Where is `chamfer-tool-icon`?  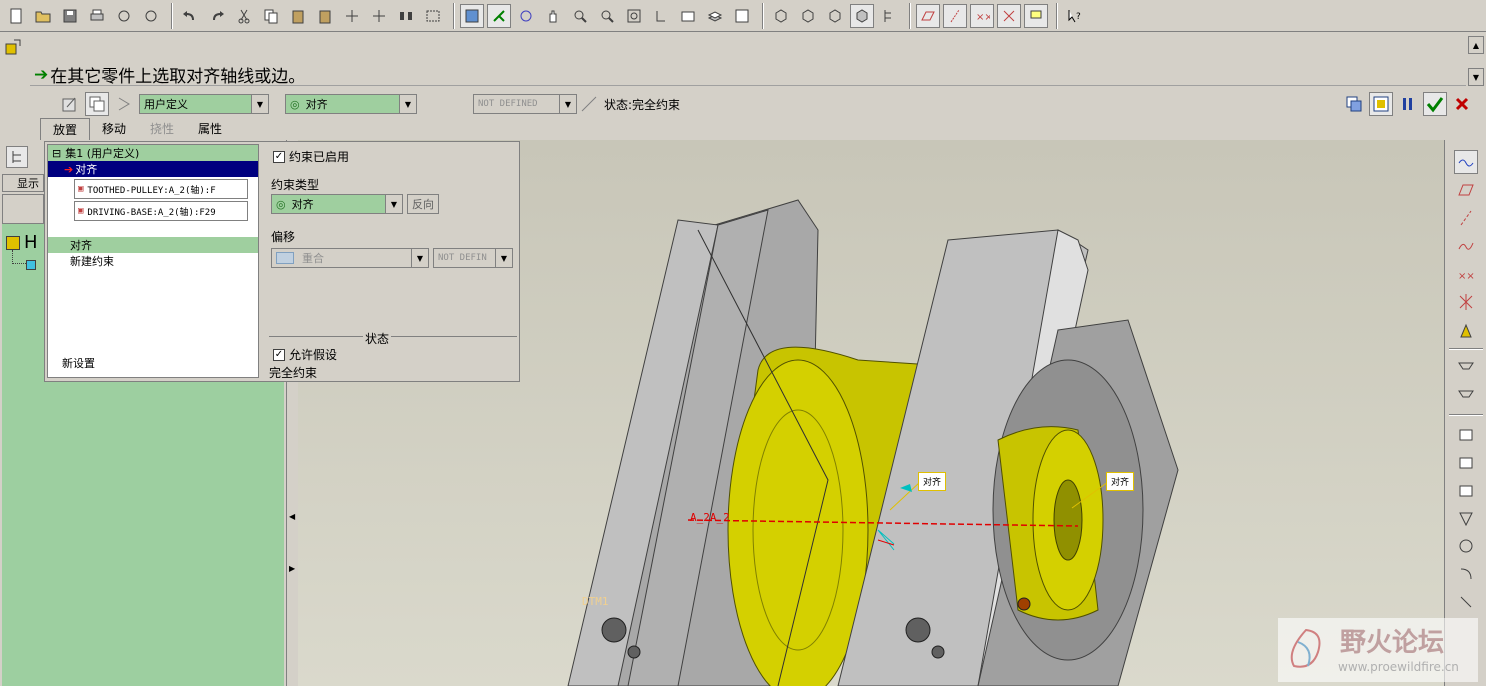 chamfer-tool-icon is located at coordinates (1466, 602).